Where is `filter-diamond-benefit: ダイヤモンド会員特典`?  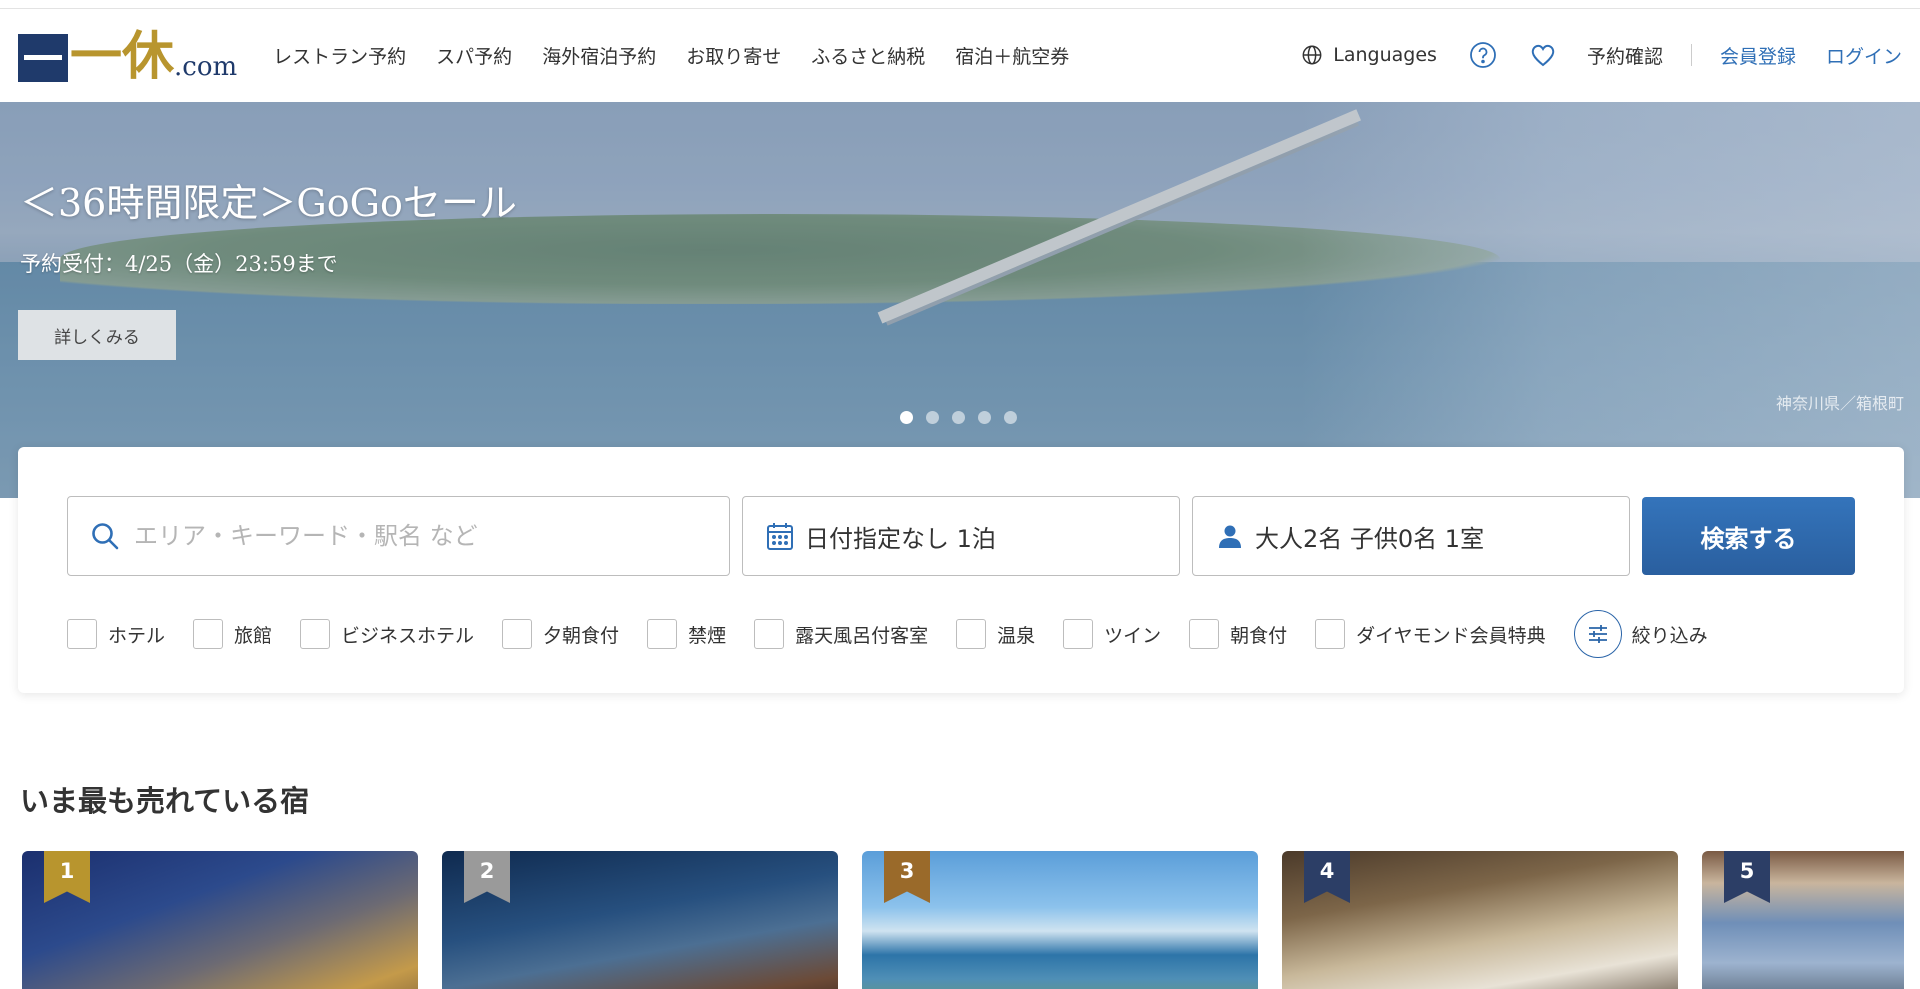 filter-diamond-benefit: ダイヤモンド会員特典 is located at coordinates (1430, 634).